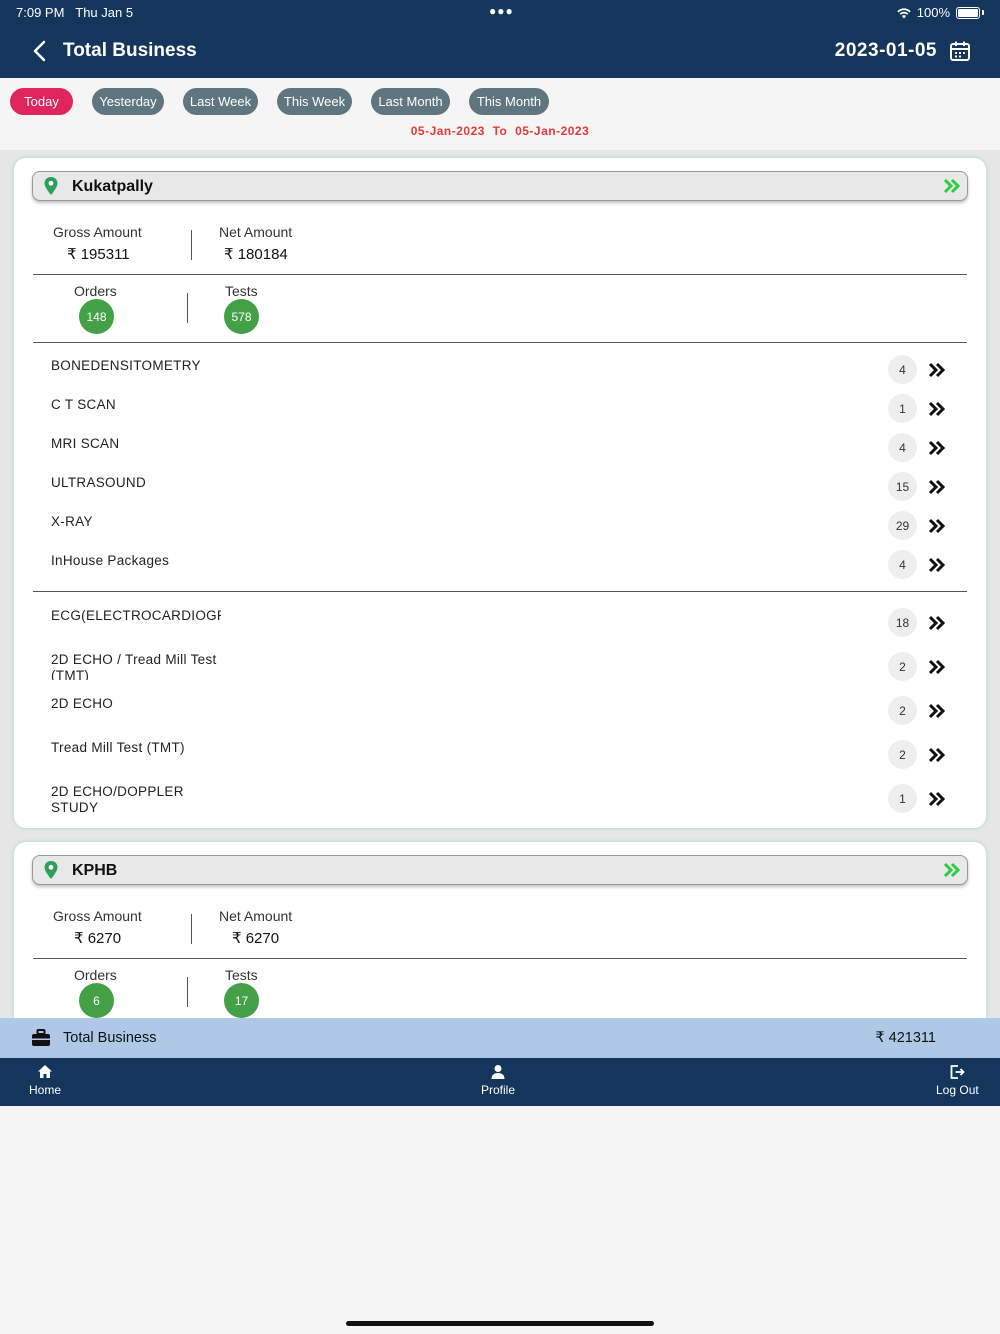  Describe the element at coordinates (75, 12) in the screenshot. I see `status-time: 7:09 PM Thu Jan 5` at that location.